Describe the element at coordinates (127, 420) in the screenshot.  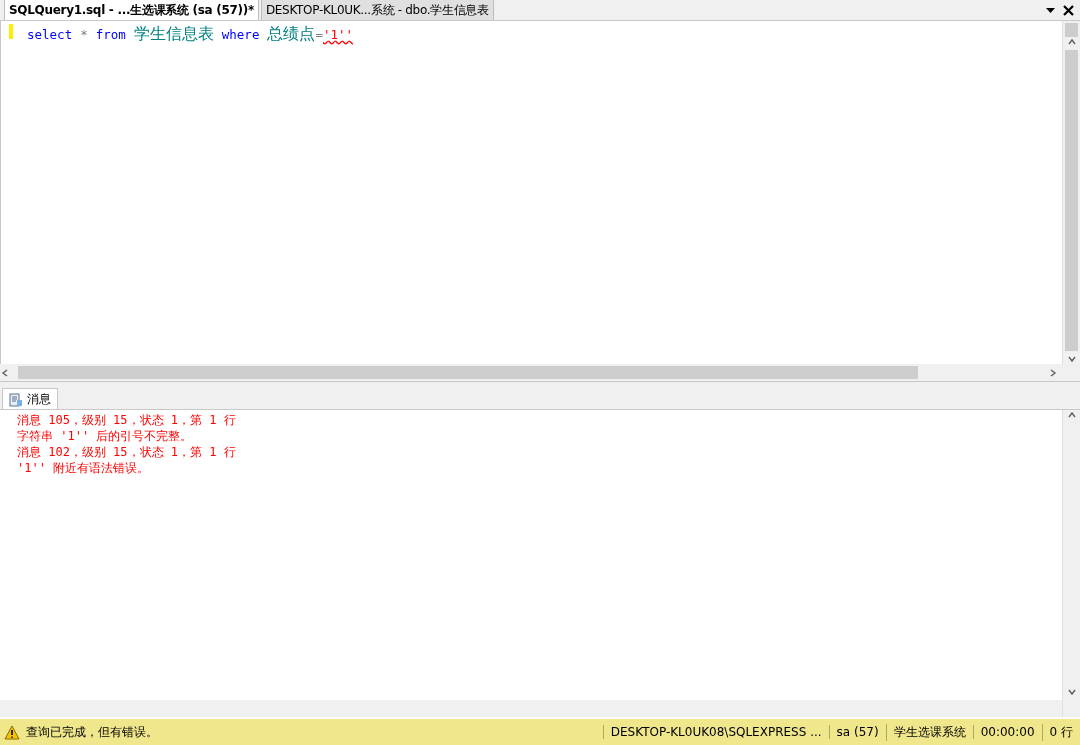
I see `error-message-line: 消息 105，级别 15，状态 1，第 1 行` at that location.